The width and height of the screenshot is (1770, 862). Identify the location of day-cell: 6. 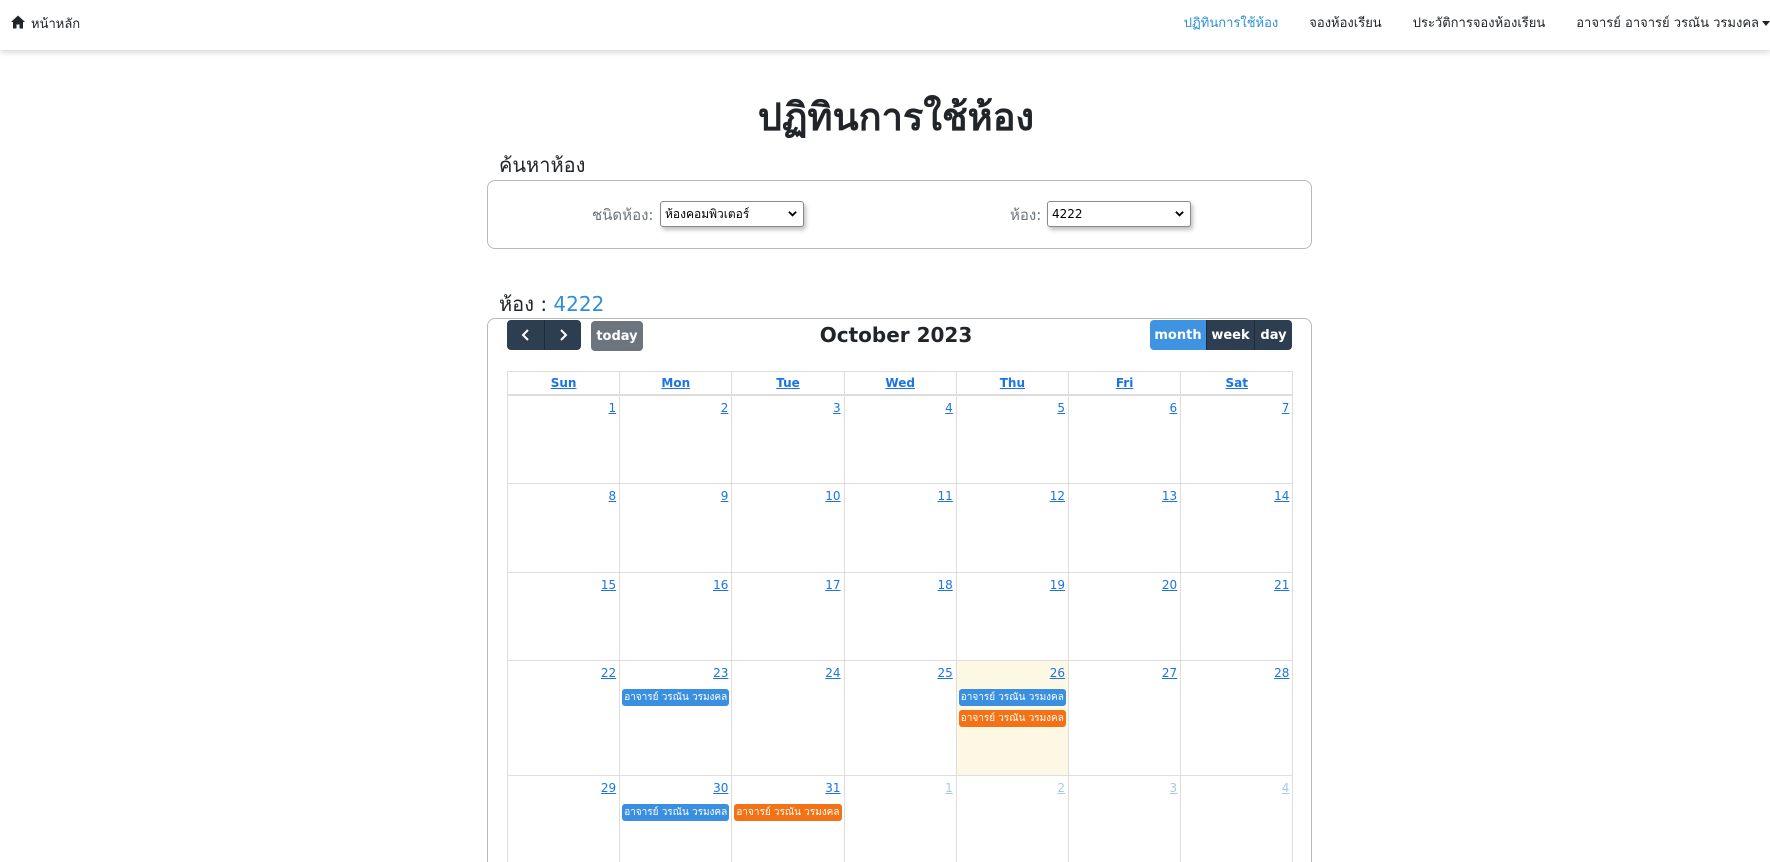
(1125, 439).